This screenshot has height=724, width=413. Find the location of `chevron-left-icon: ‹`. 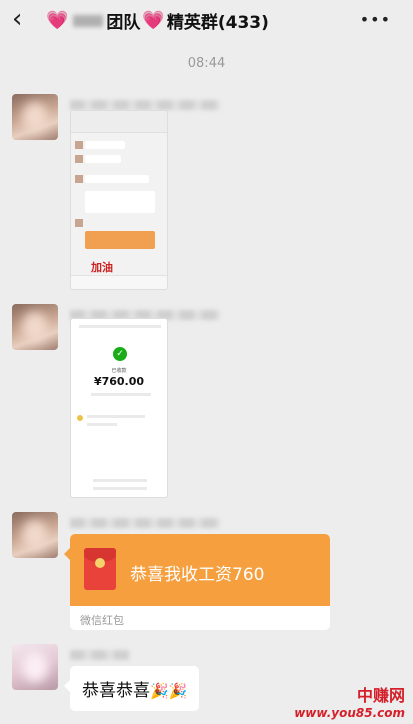

chevron-left-icon: ‹ is located at coordinates (17, 19).